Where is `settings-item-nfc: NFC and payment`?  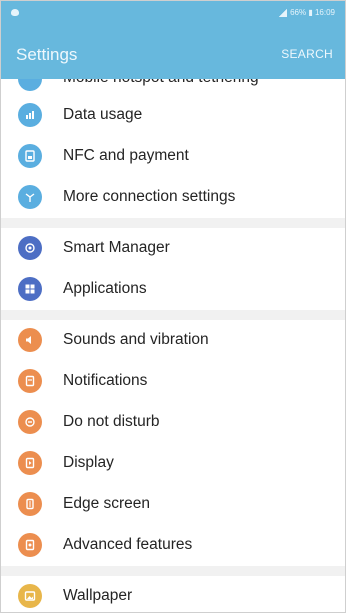
settings-item-nfc: NFC and payment is located at coordinates (173, 156).